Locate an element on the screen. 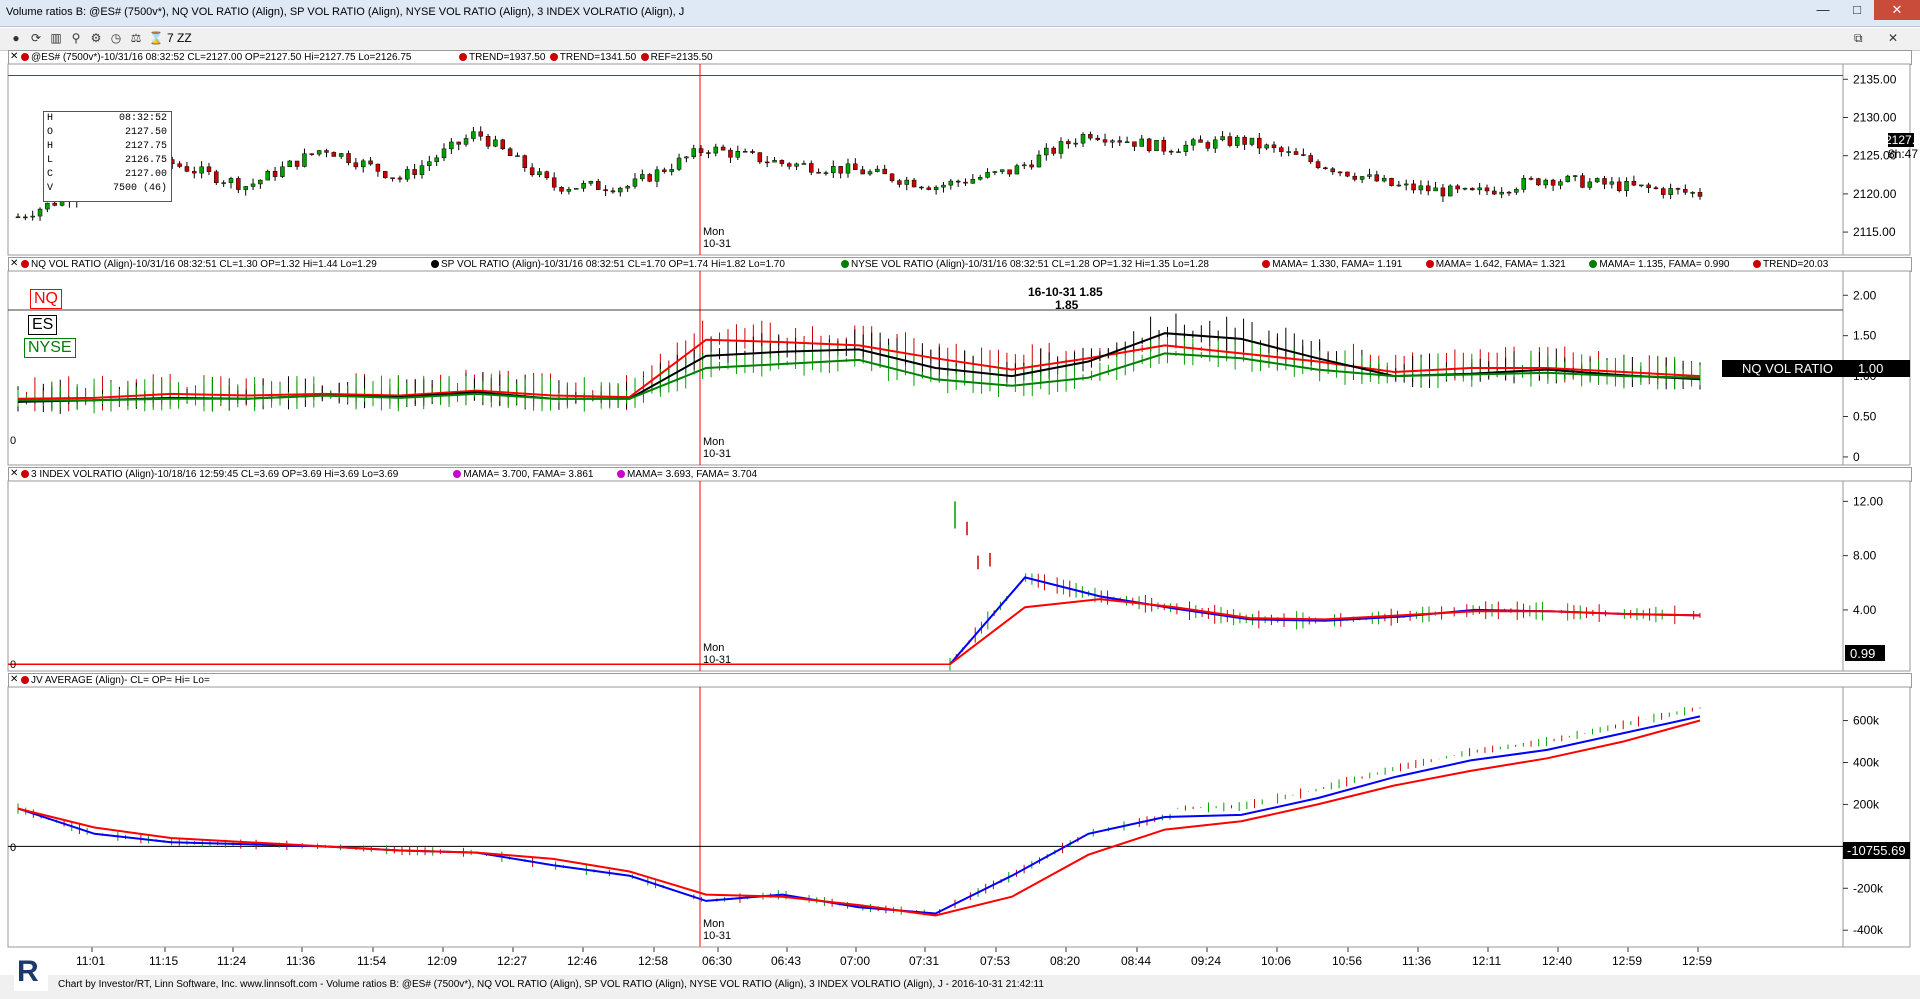  time-label: 12:46 is located at coordinates (582, 961).